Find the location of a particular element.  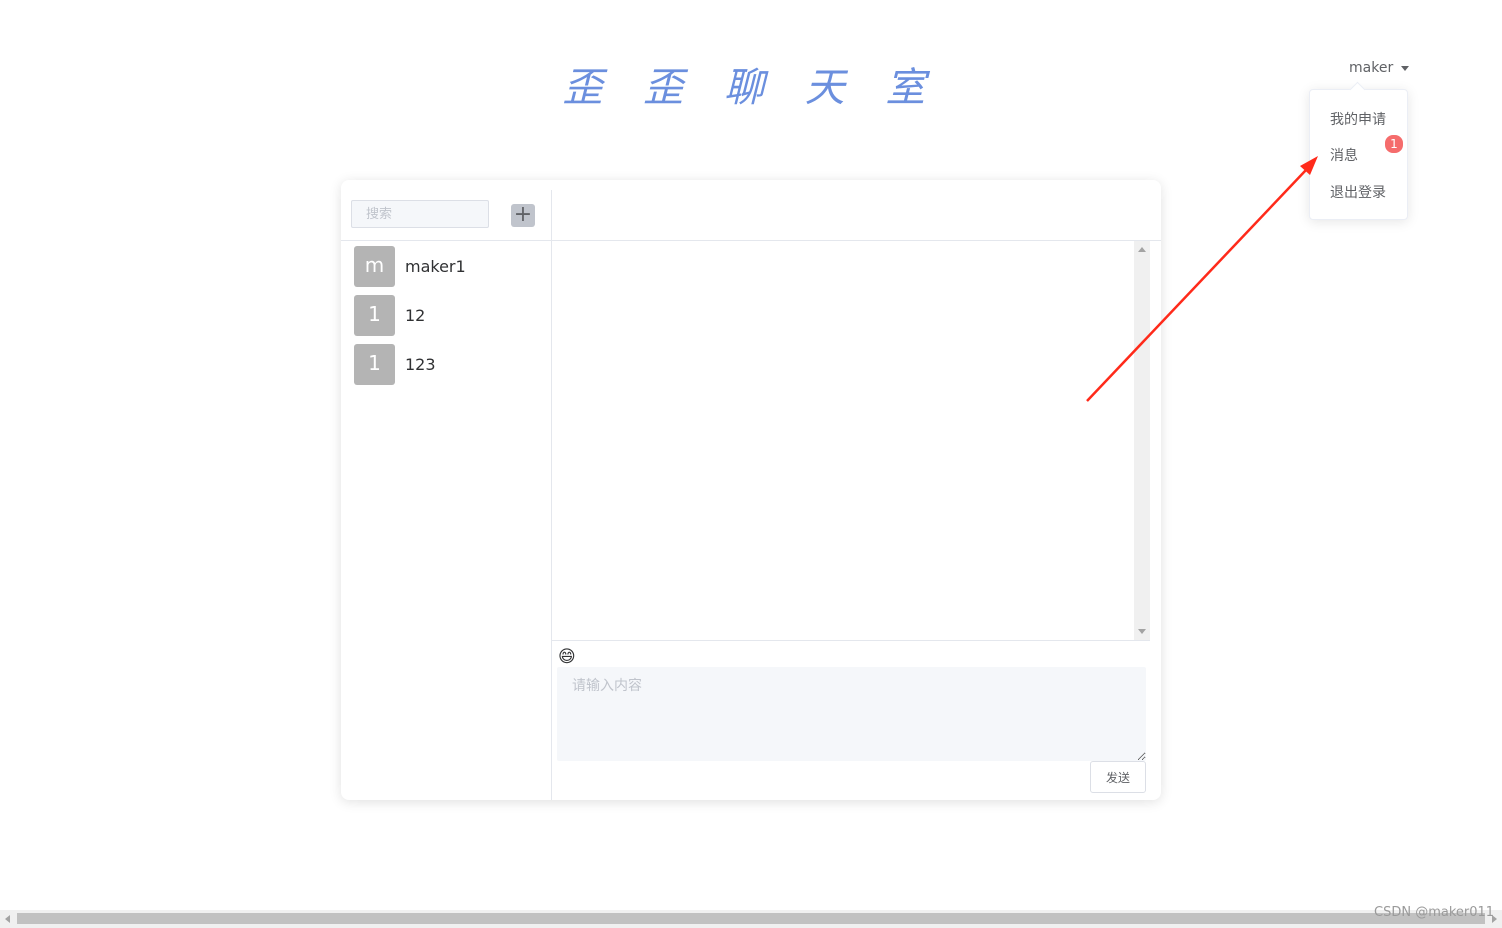

contact-item: 1 123 is located at coordinates (446, 364).